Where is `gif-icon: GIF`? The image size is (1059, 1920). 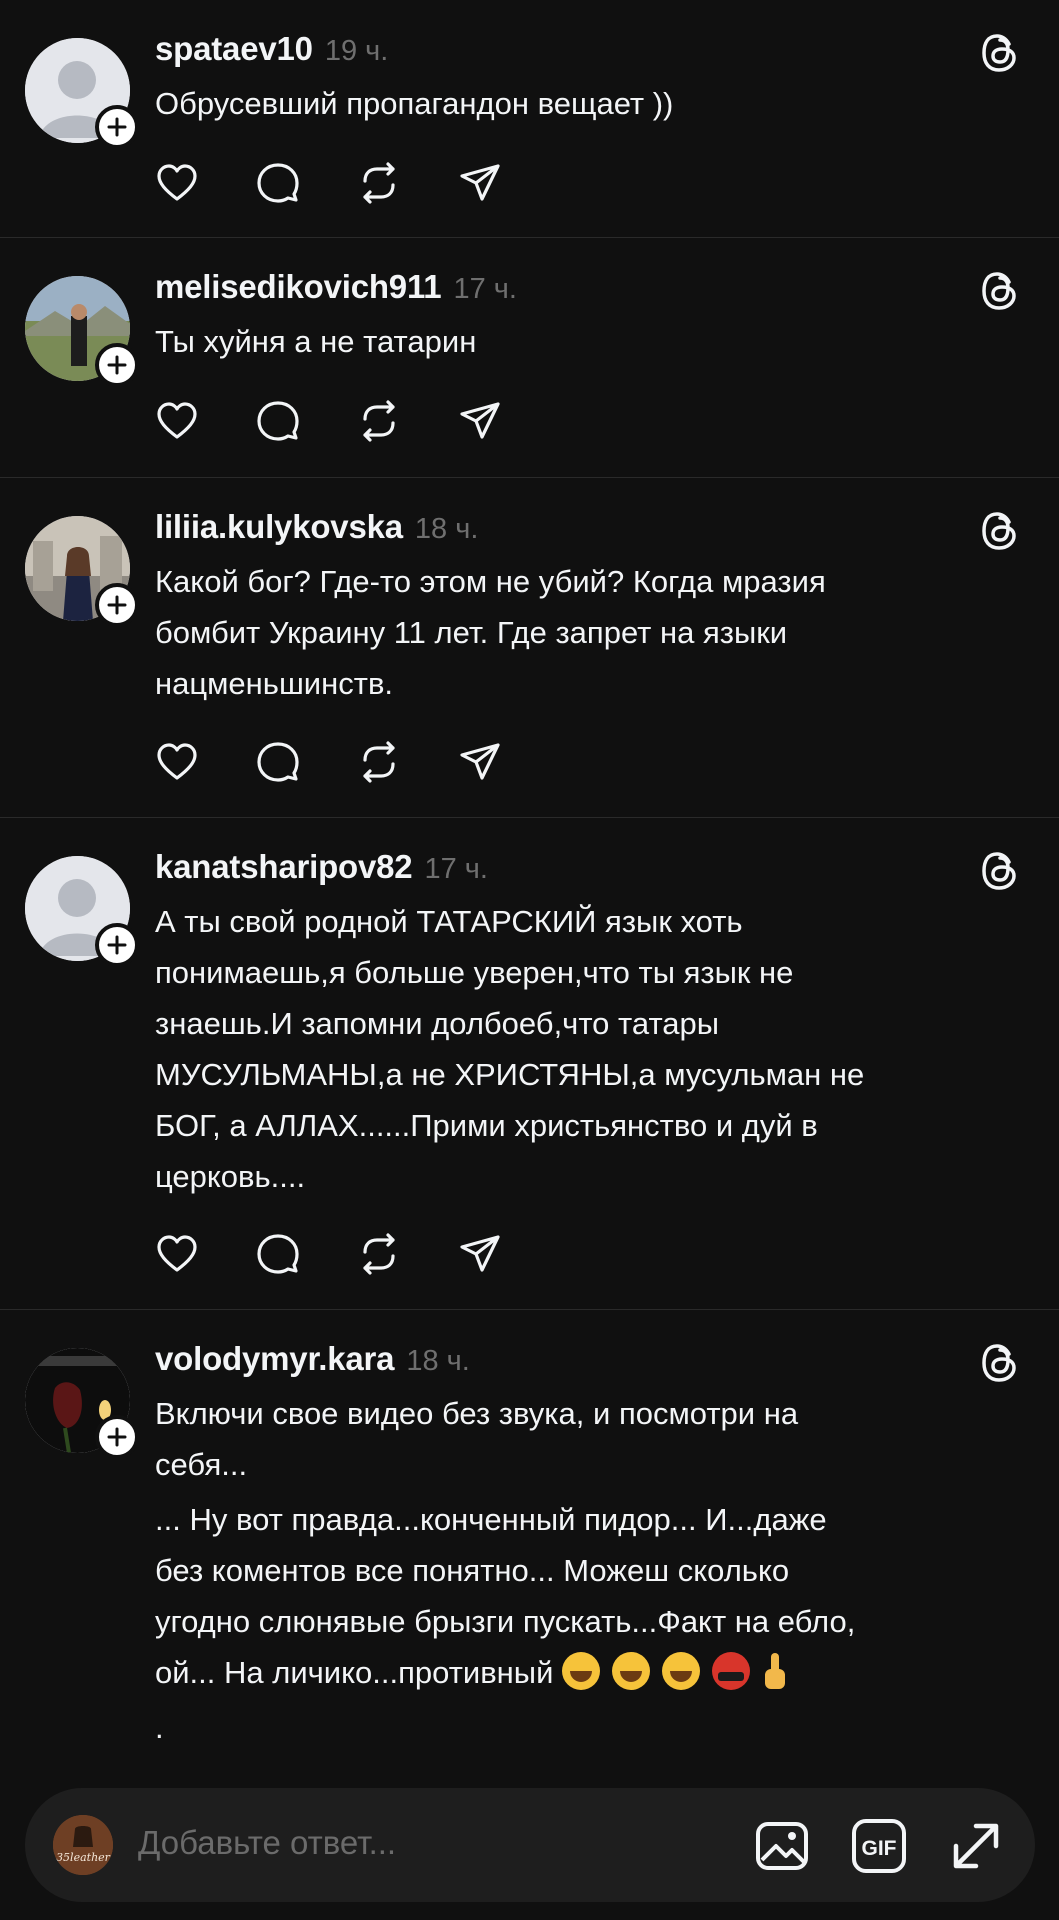 gif-icon: GIF is located at coordinates (879, 1846).